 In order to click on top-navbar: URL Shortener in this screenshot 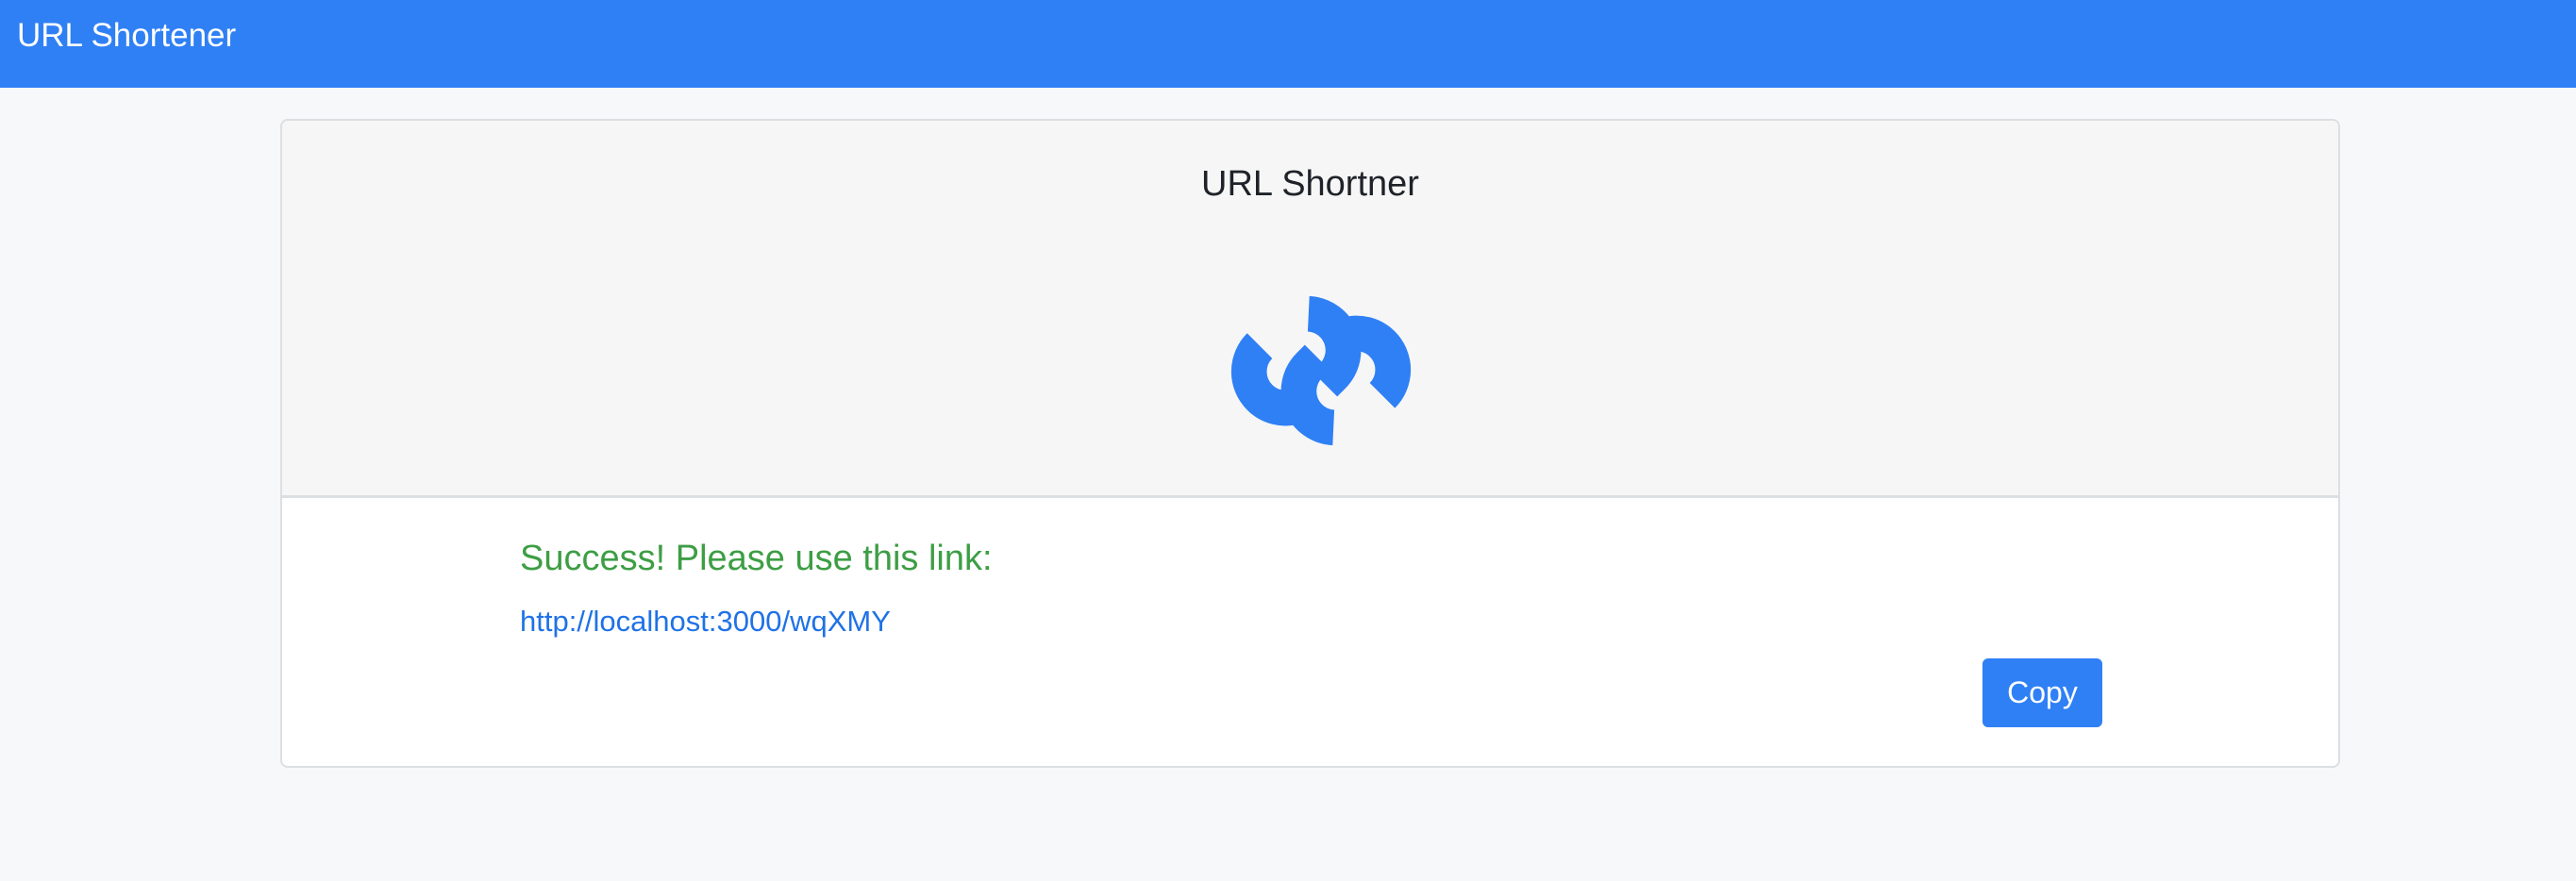, I will do `click(1288, 44)`.